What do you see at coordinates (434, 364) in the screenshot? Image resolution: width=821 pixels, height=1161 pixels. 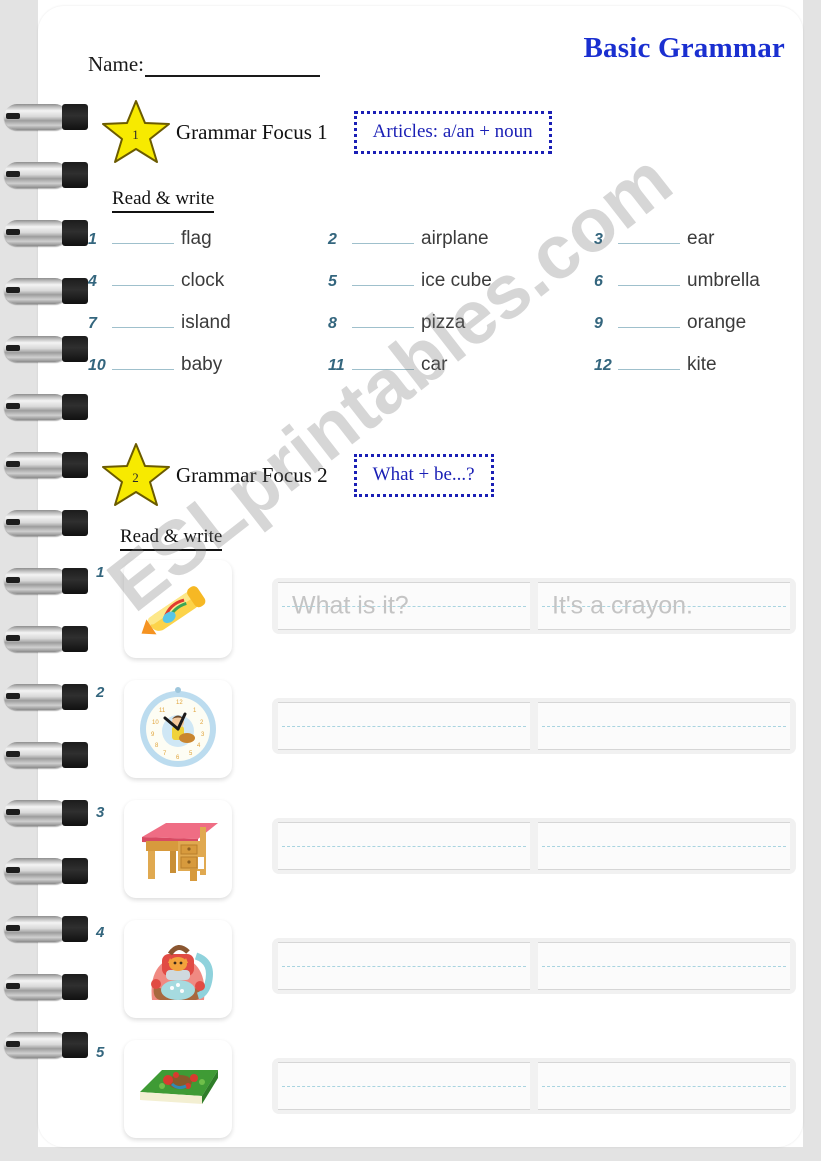 I see `word-item-text: car` at bounding box center [434, 364].